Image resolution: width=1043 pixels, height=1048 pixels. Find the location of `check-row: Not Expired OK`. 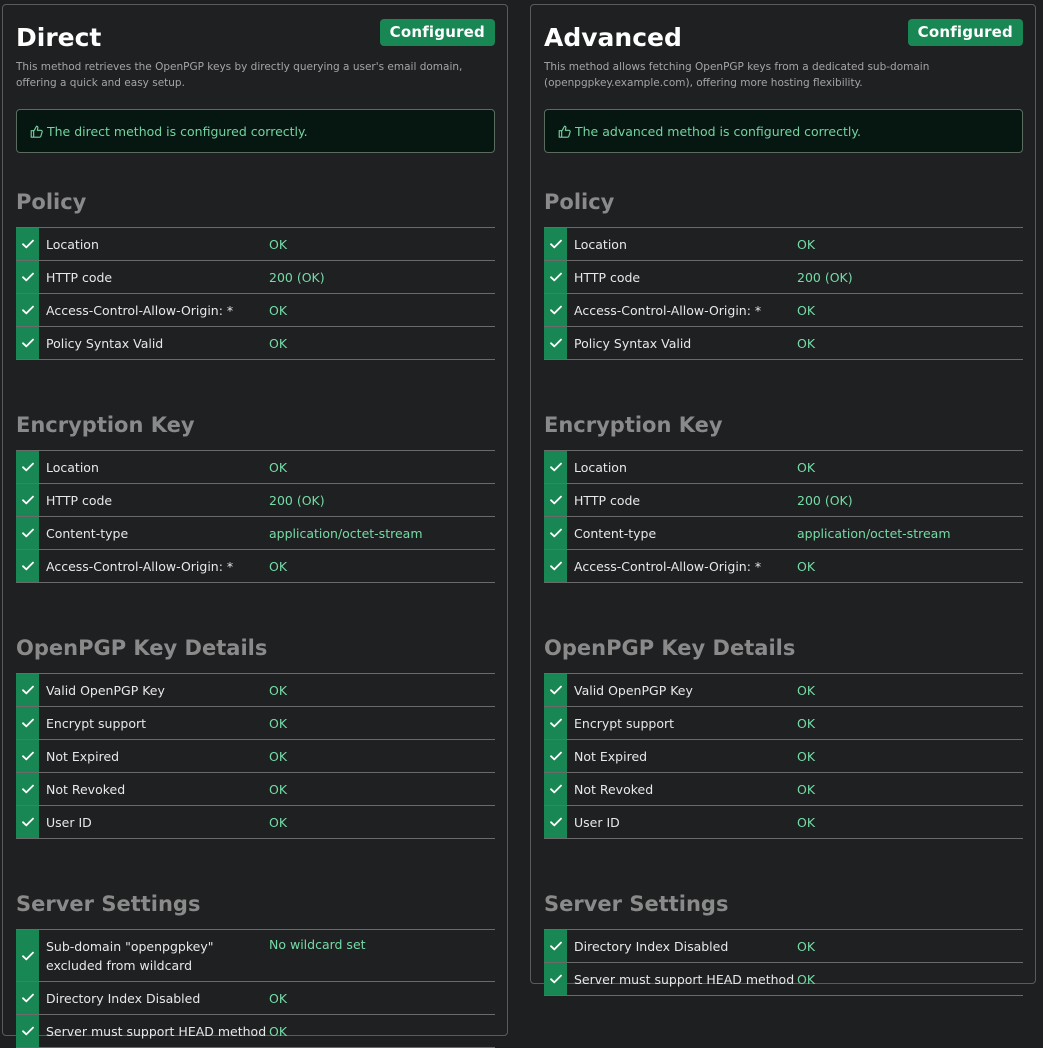

check-row: Not Expired OK is located at coordinates (255, 756).